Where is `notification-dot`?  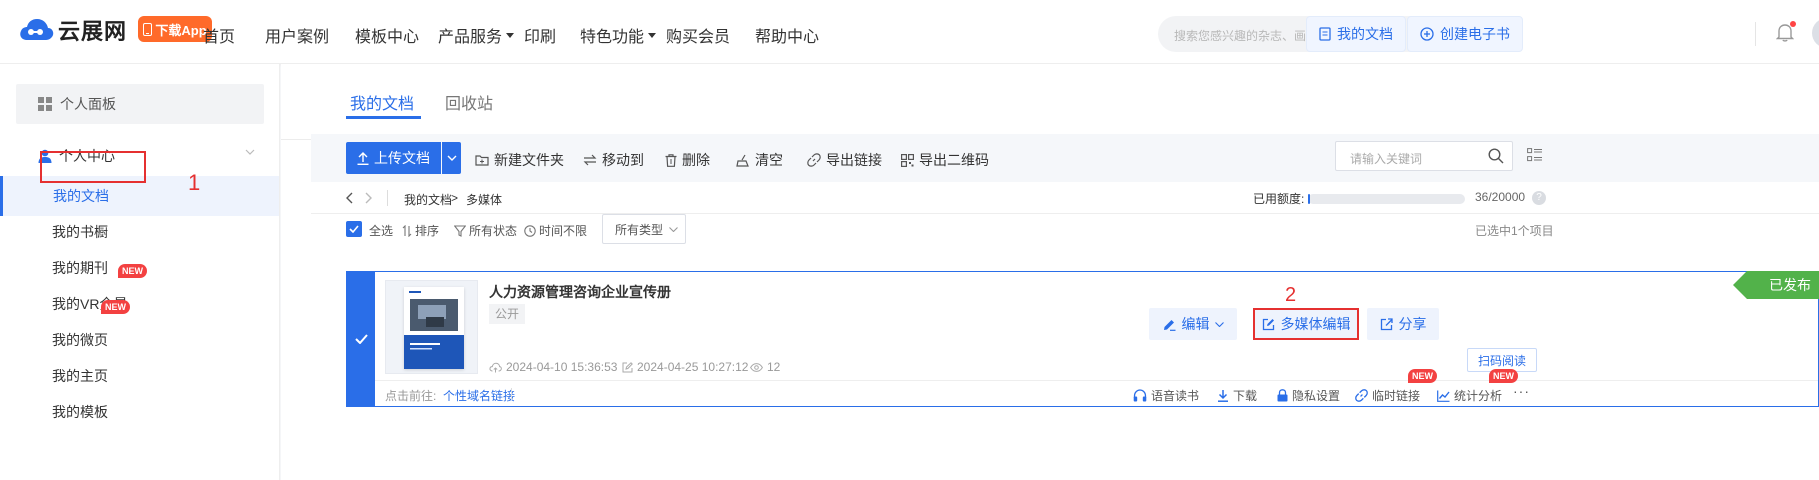
notification-dot is located at coordinates (1793, 24).